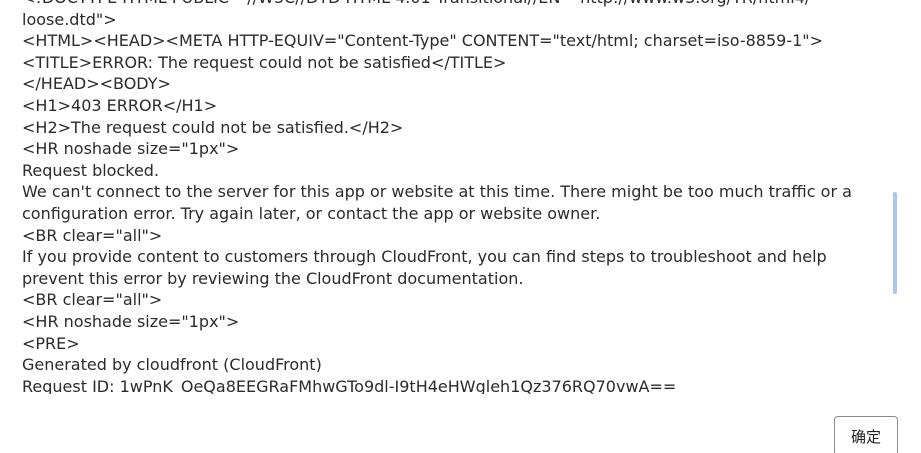  Describe the element at coordinates (131, 321) in the screenshot. I see `source-line-hr-2: <HR noshade size="1px">` at that location.